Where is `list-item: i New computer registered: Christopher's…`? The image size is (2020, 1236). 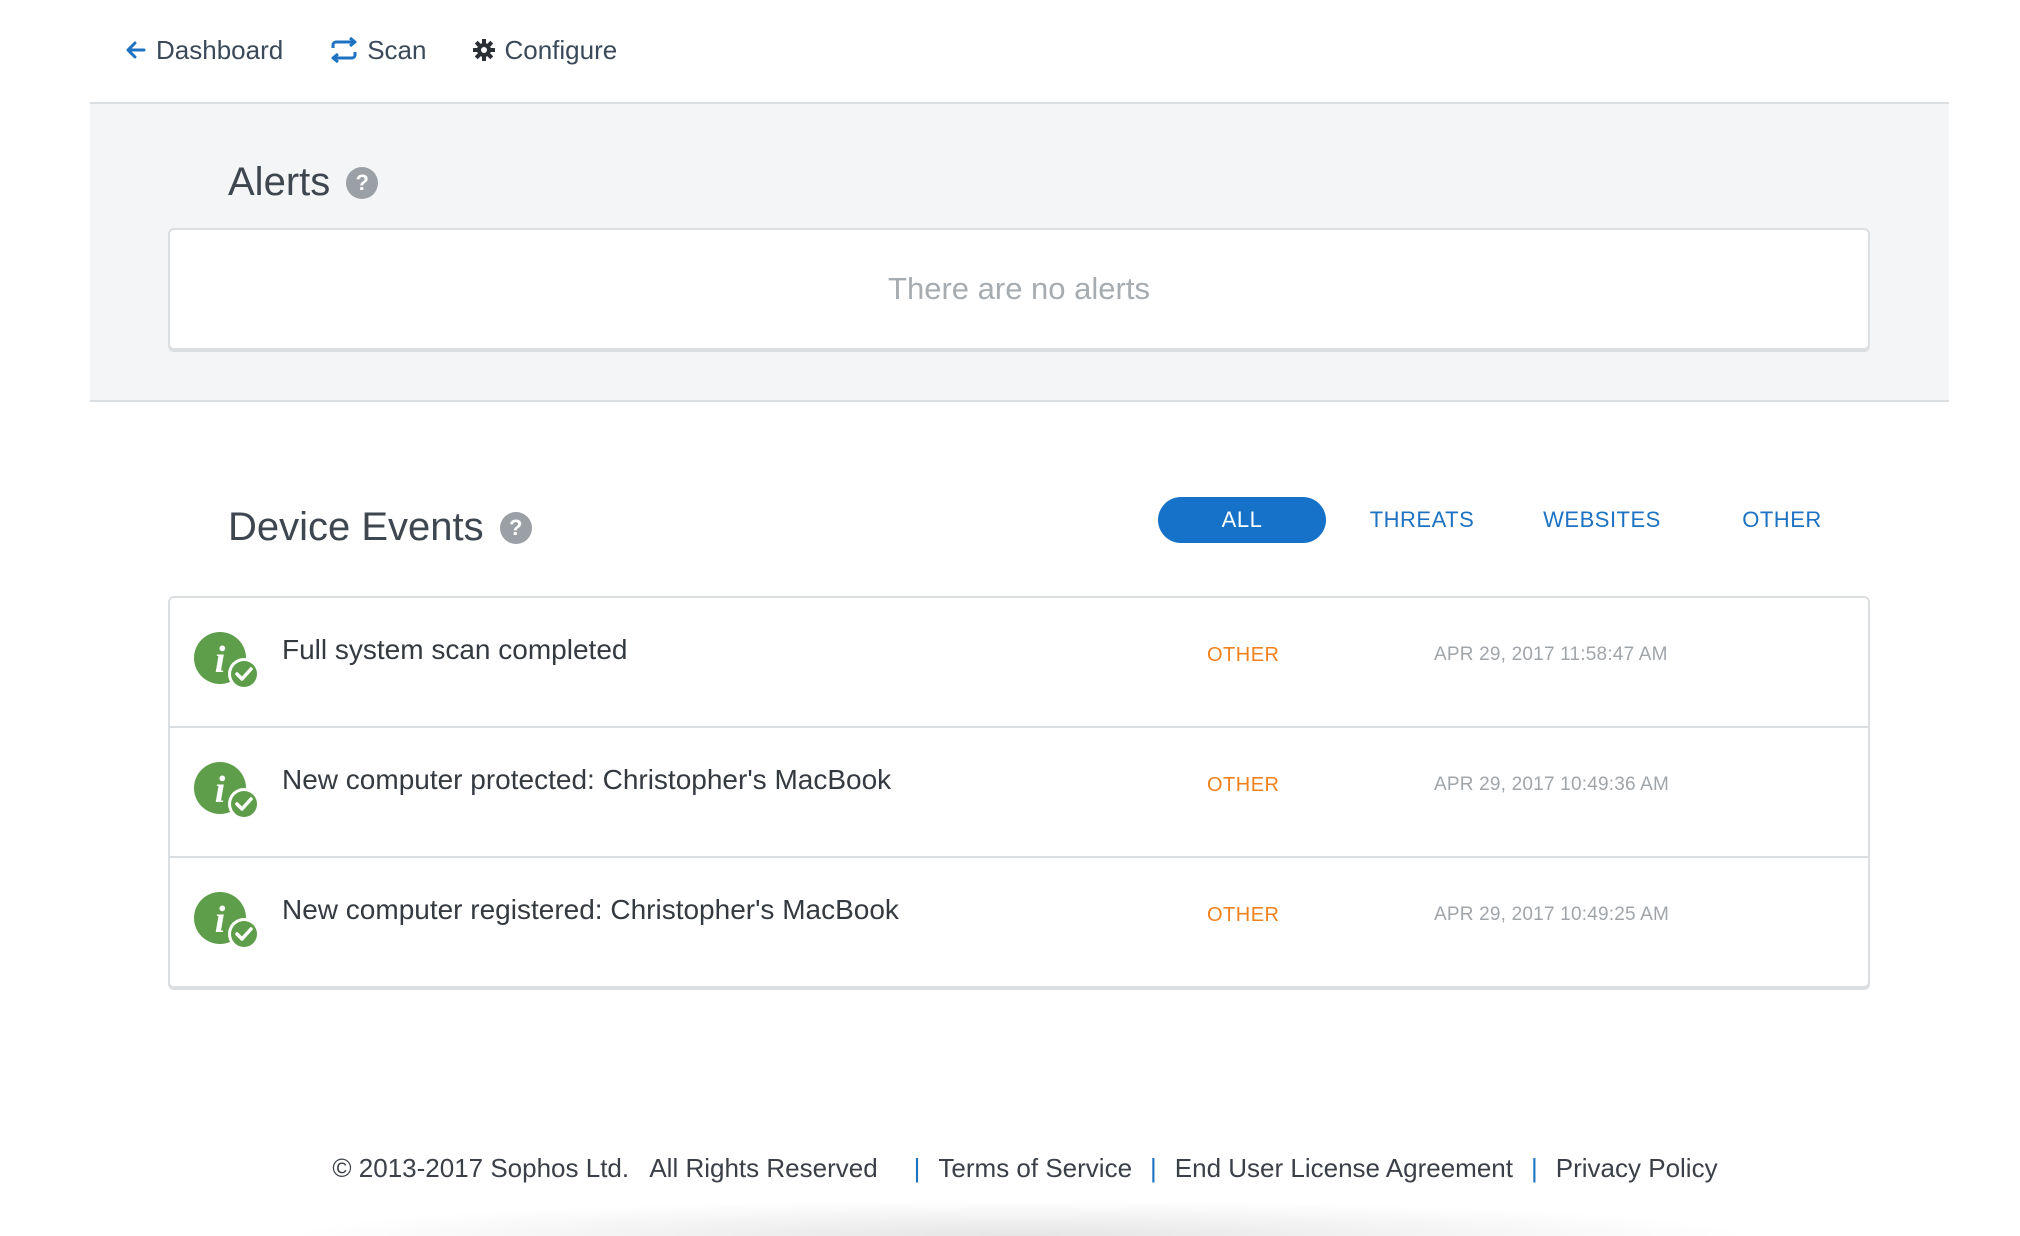 list-item: i New computer registered: Christopher's… is located at coordinates (1019, 923).